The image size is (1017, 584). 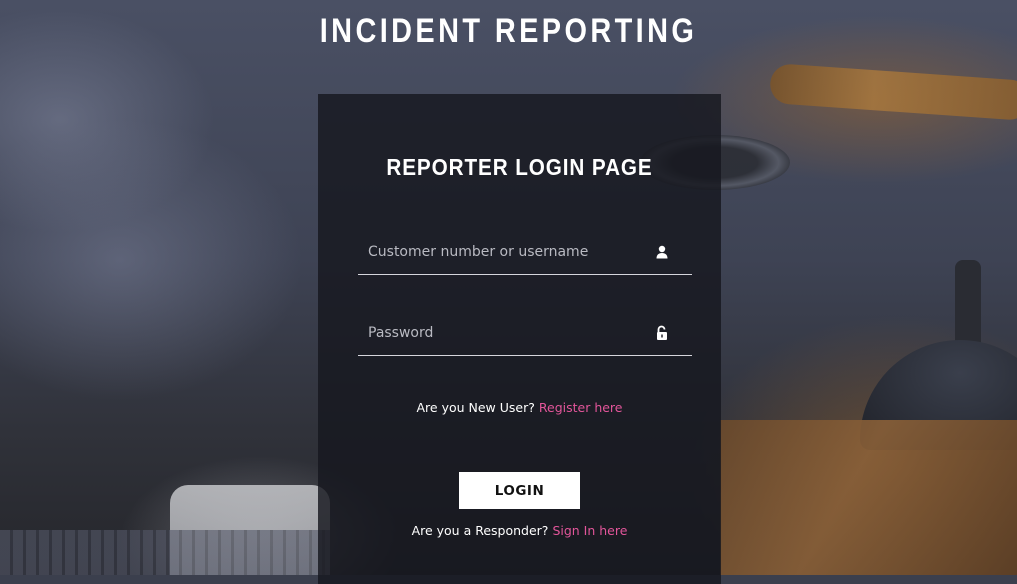 What do you see at coordinates (662, 252) in the screenshot?
I see `user-icon` at bounding box center [662, 252].